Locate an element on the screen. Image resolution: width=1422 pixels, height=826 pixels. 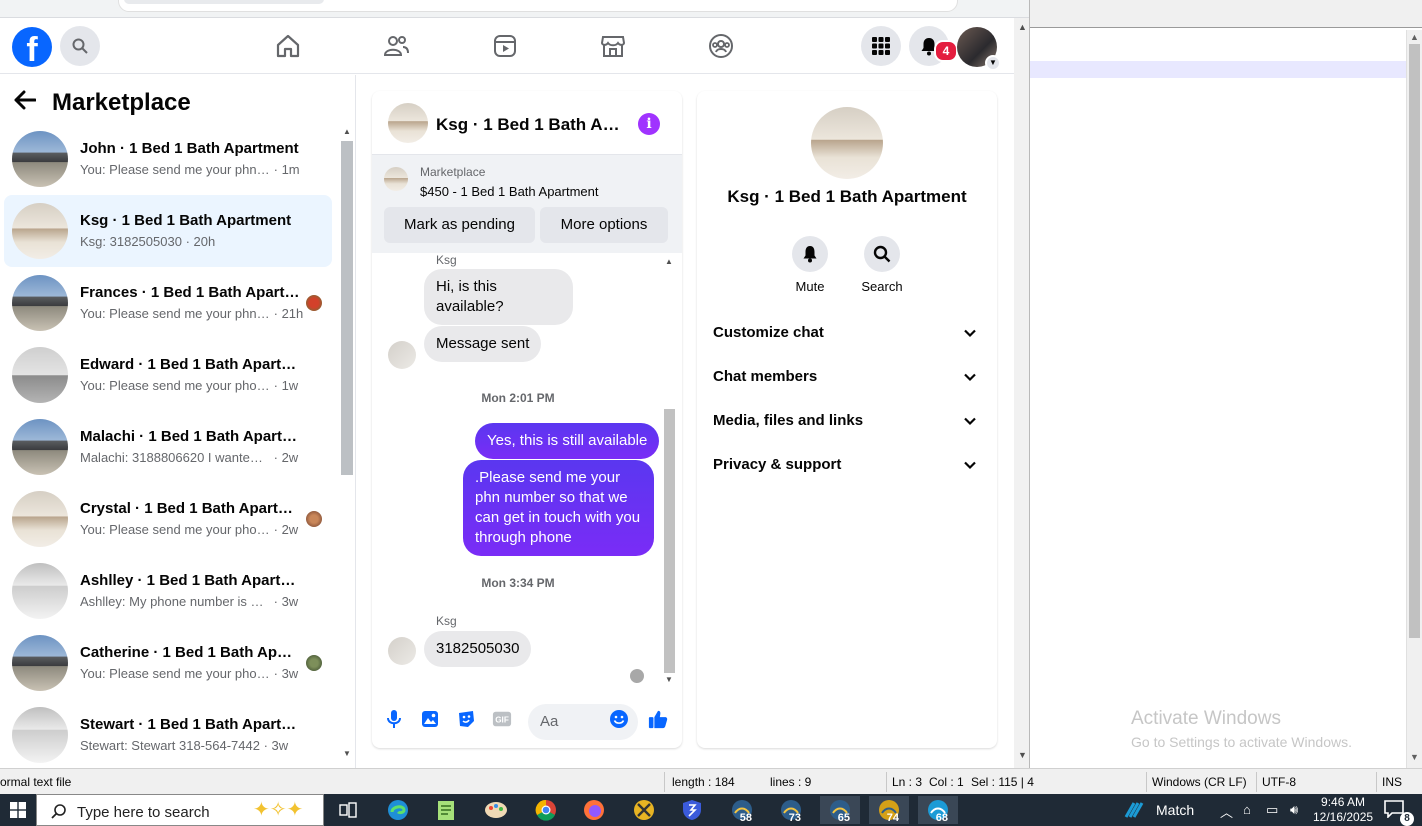
xbox-app is located at coordinates (644, 810).